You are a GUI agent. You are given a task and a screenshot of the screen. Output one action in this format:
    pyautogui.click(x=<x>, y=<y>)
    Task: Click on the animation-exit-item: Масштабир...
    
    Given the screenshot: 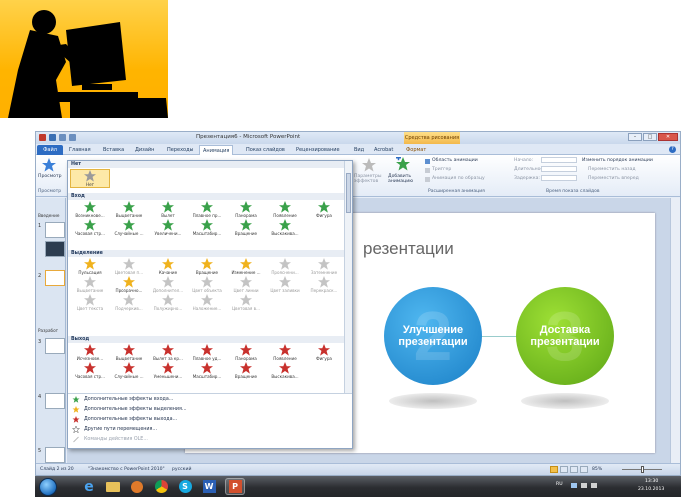 What is the action you would take?
    pyautogui.click(x=207, y=371)
    